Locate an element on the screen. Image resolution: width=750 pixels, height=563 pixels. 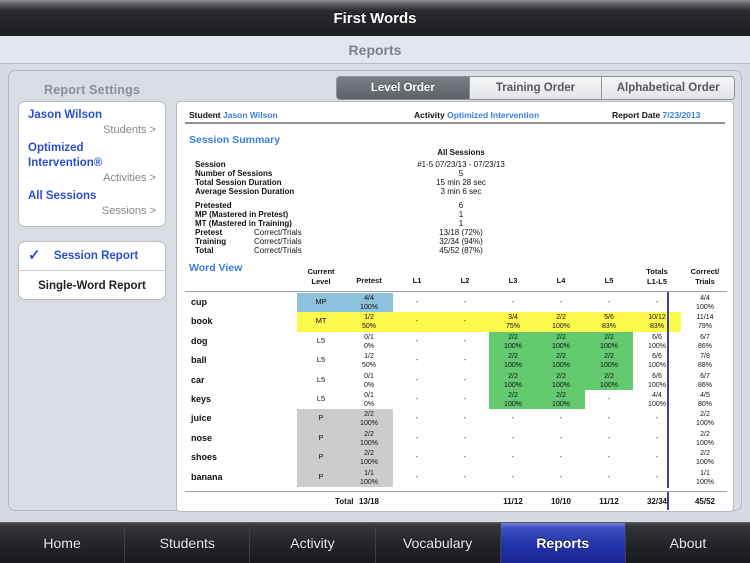
settings-info-title: All Sessions is located at coordinates (62, 196).